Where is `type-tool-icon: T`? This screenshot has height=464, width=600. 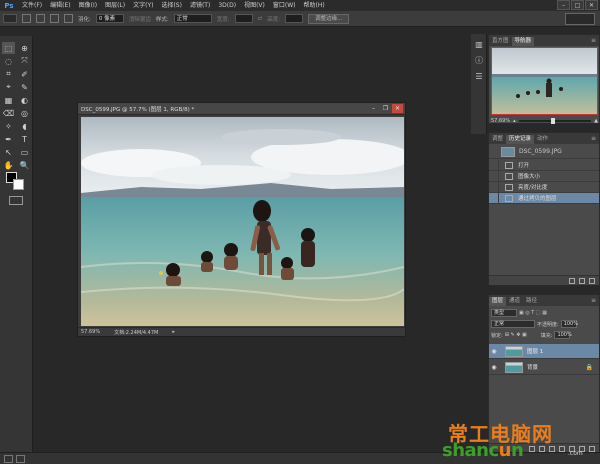 type-tool-icon: T is located at coordinates (24, 139).